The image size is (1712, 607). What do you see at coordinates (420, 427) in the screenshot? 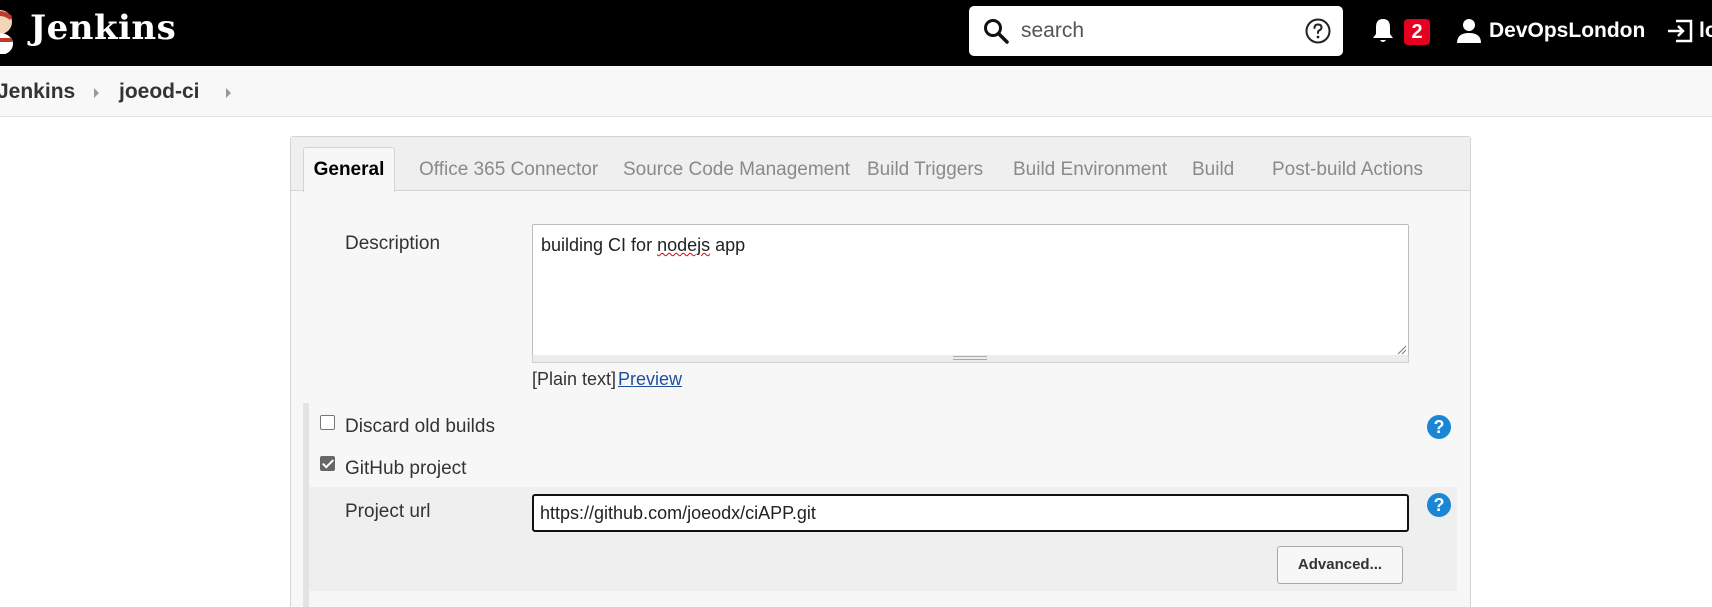
I see `discard-old-builds-label: Discard old builds` at bounding box center [420, 427].